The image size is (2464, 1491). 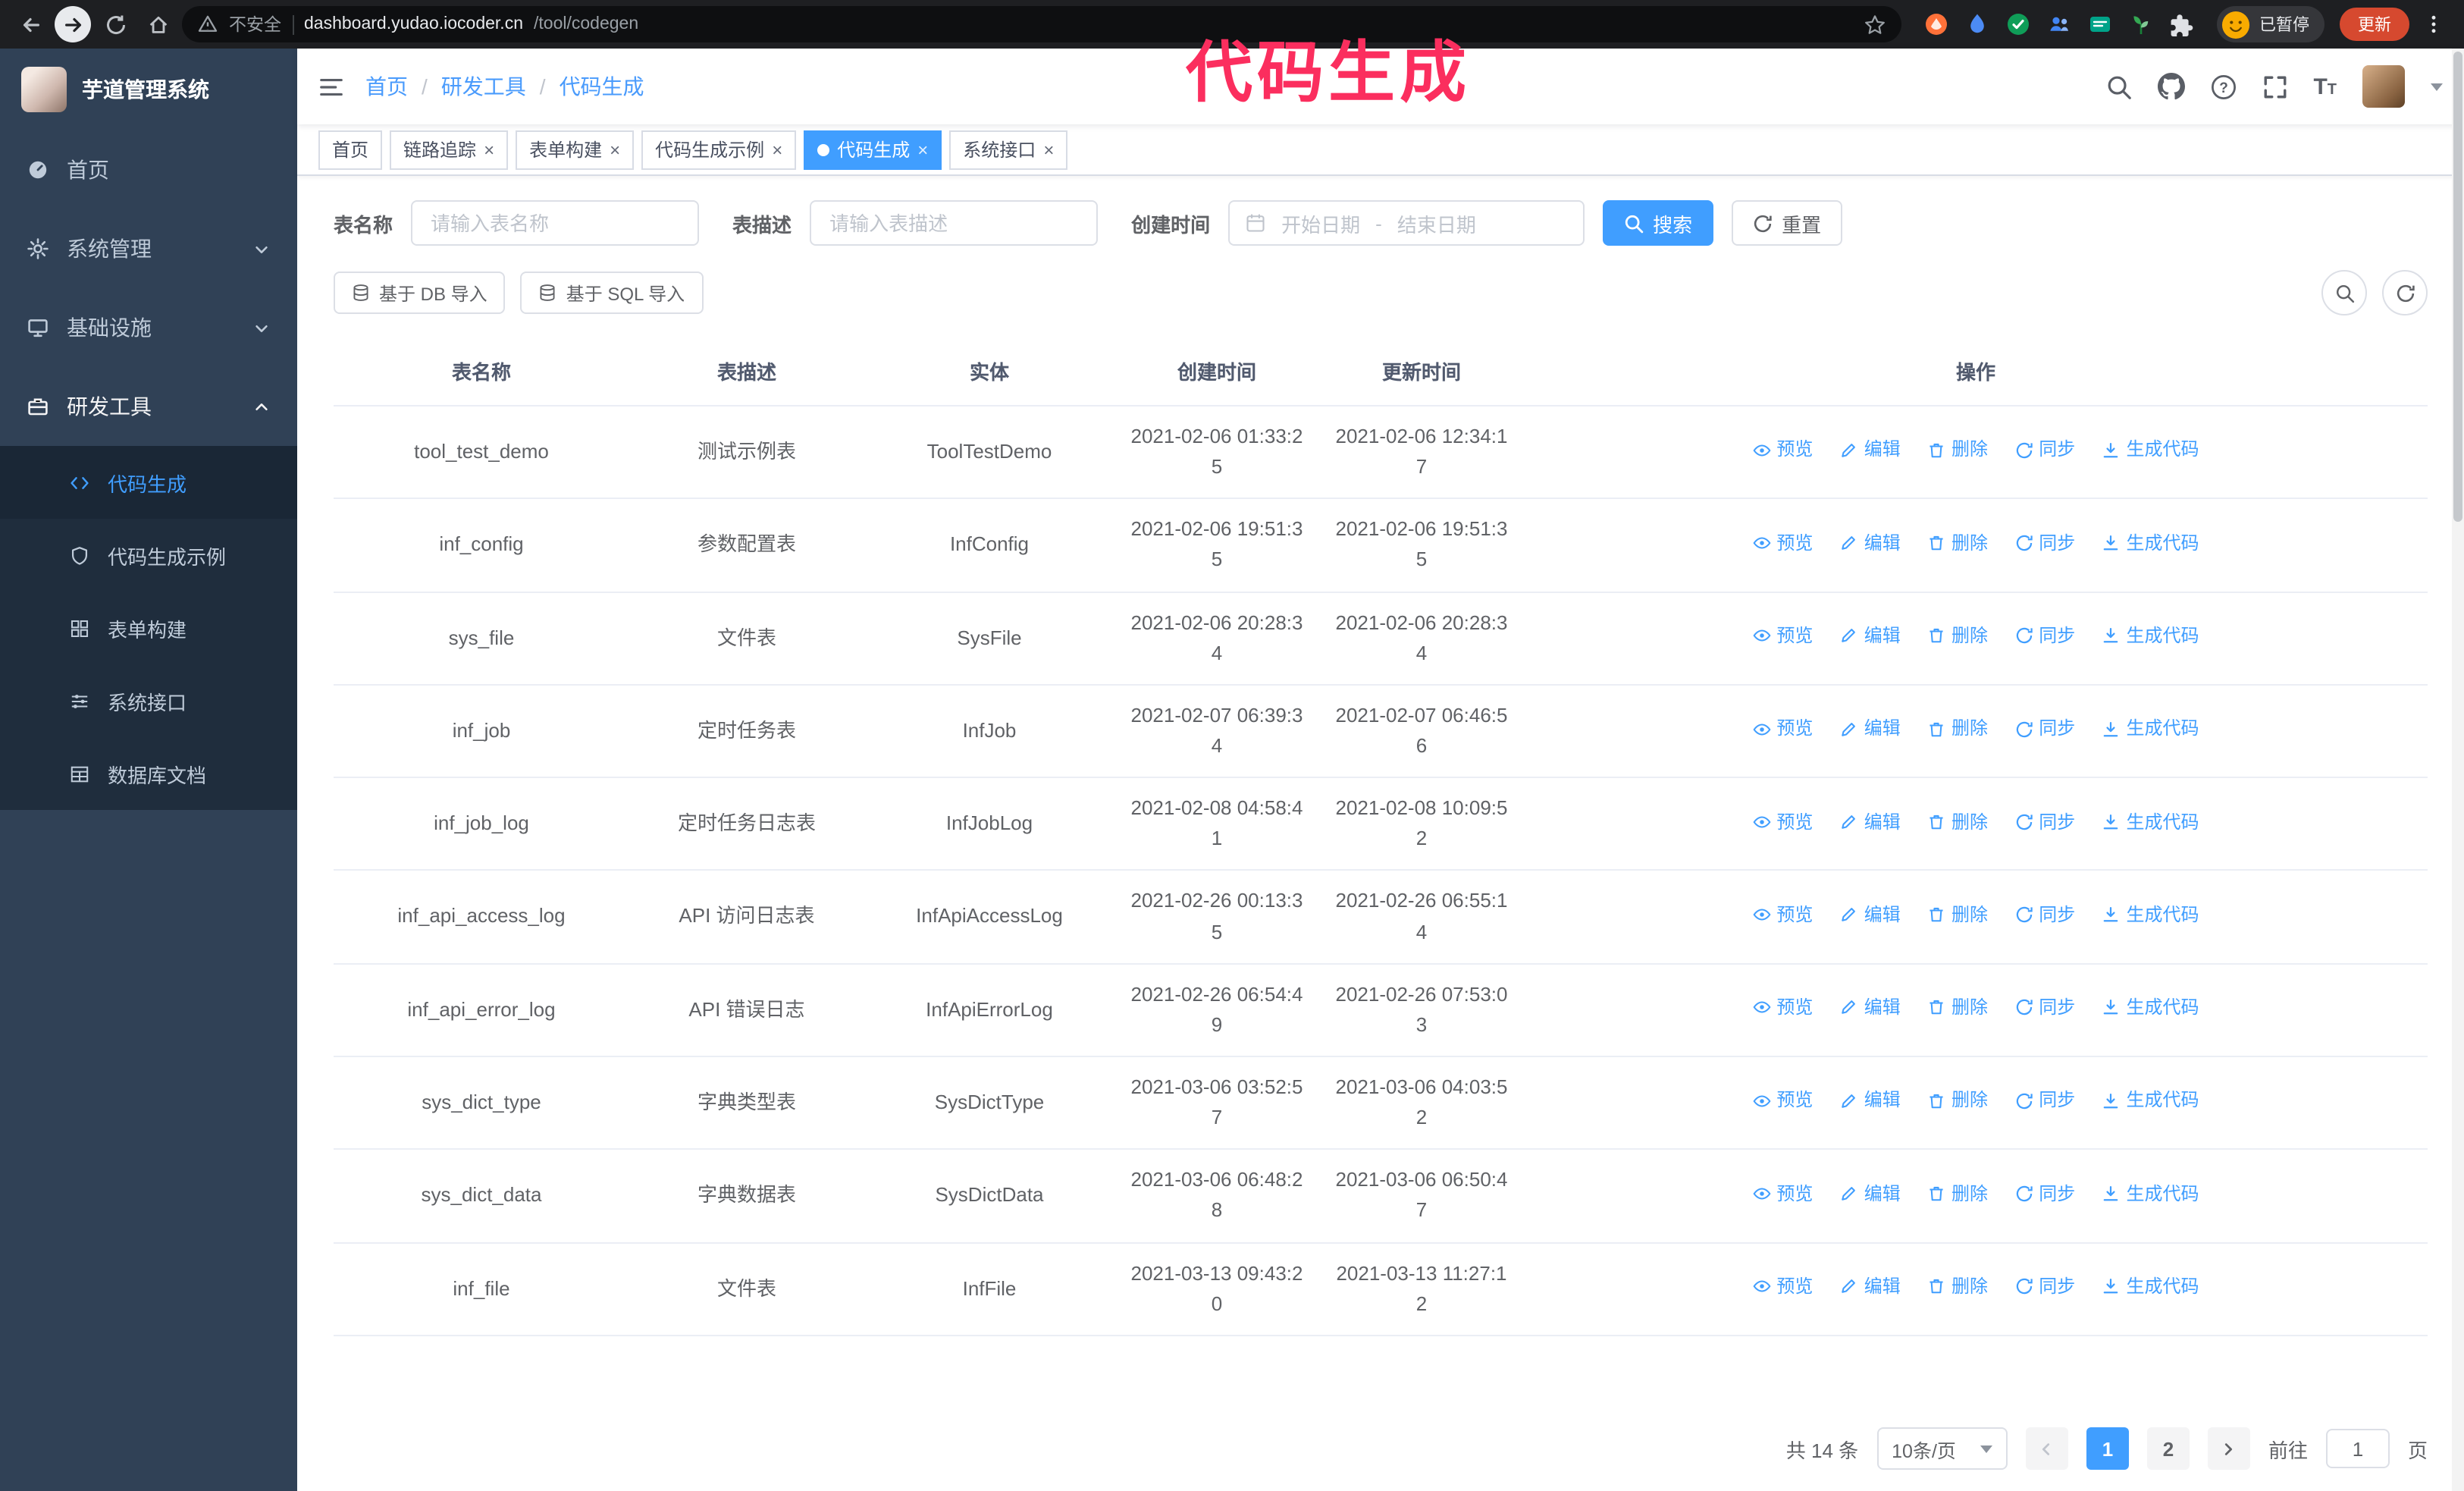 I want to click on scrollbar-thumb, so click(x=2458, y=287).